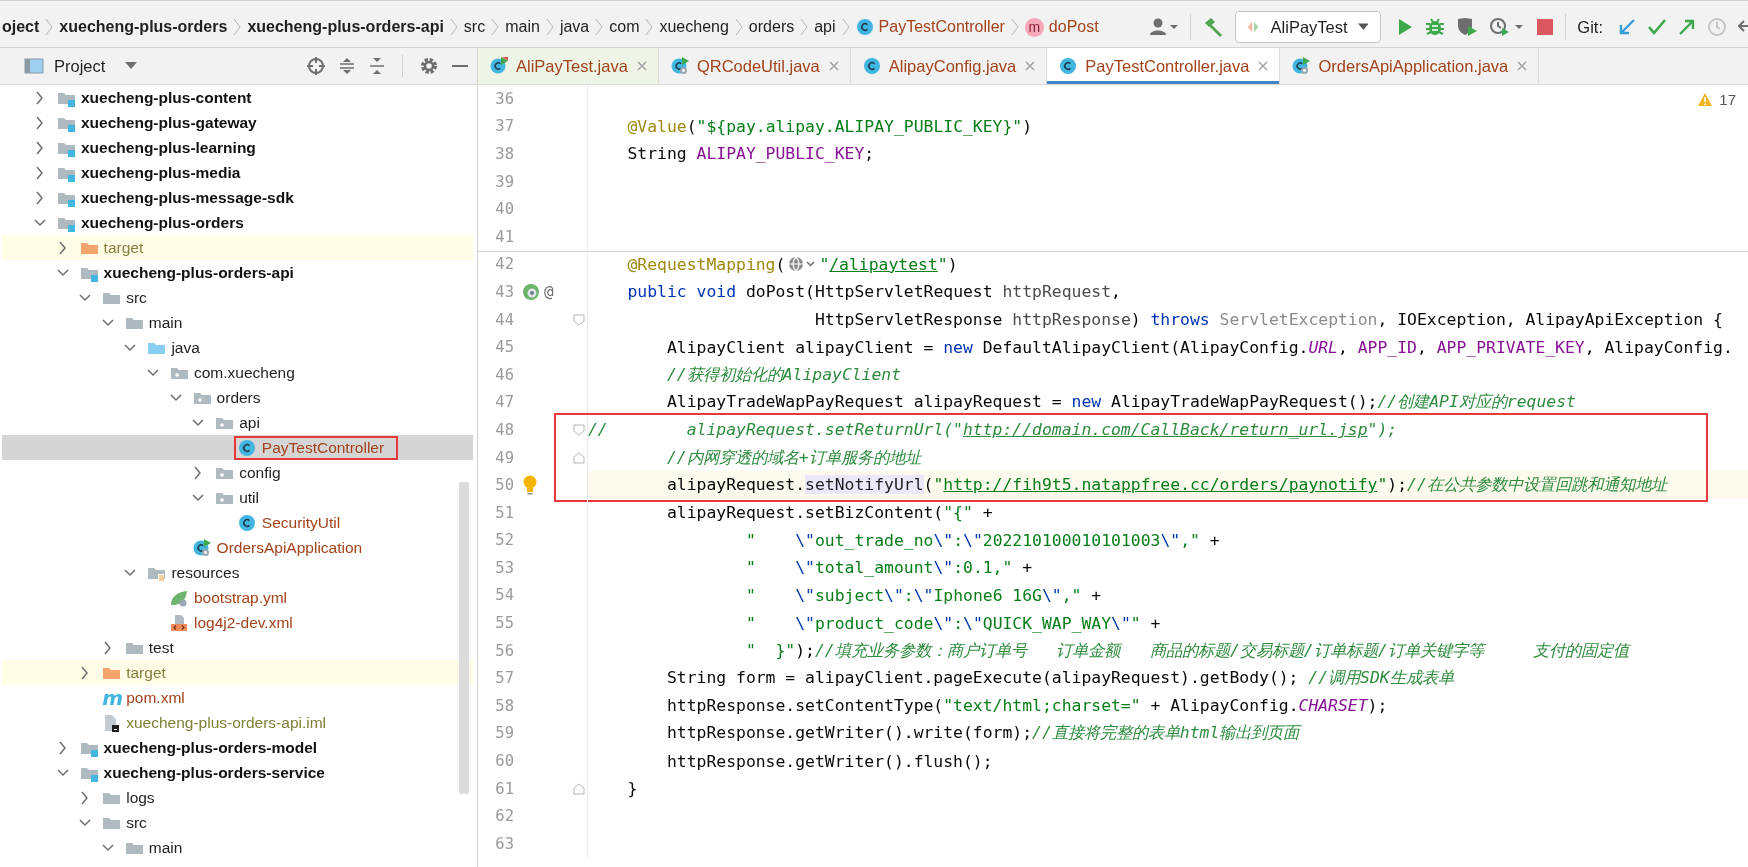  What do you see at coordinates (237, 772) in the screenshot?
I see `tree-item: xuecheng-plus-orders-service` at bounding box center [237, 772].